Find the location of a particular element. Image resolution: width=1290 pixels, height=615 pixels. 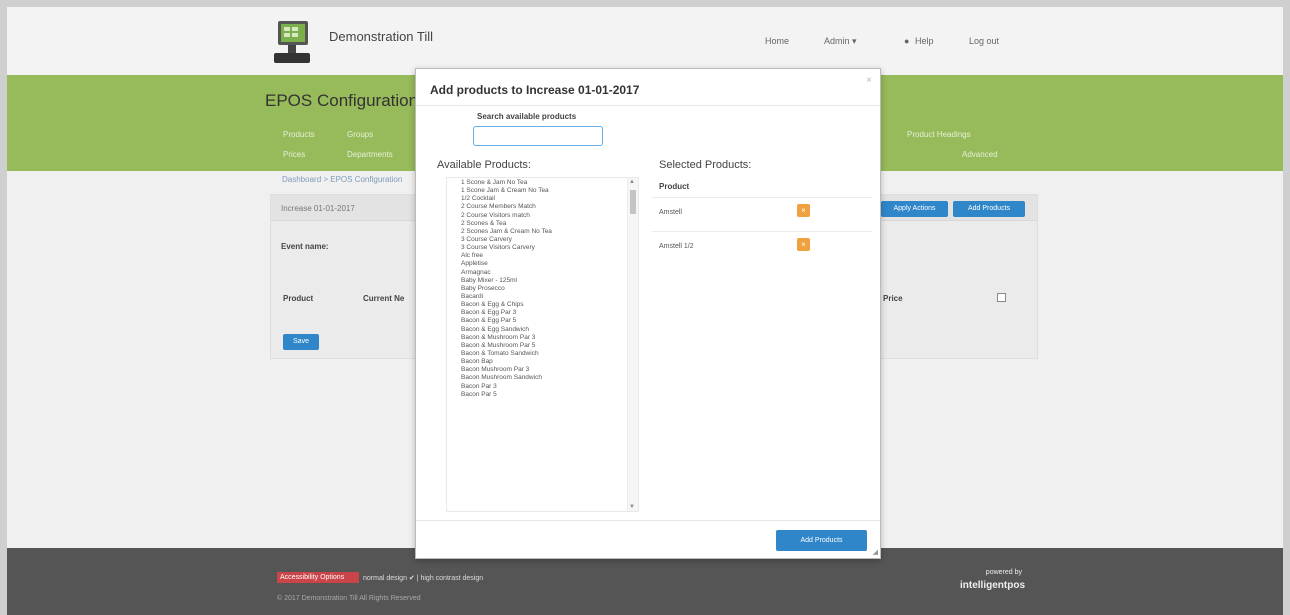

band-link-departments: Departments is located at coordinates (370, 154).